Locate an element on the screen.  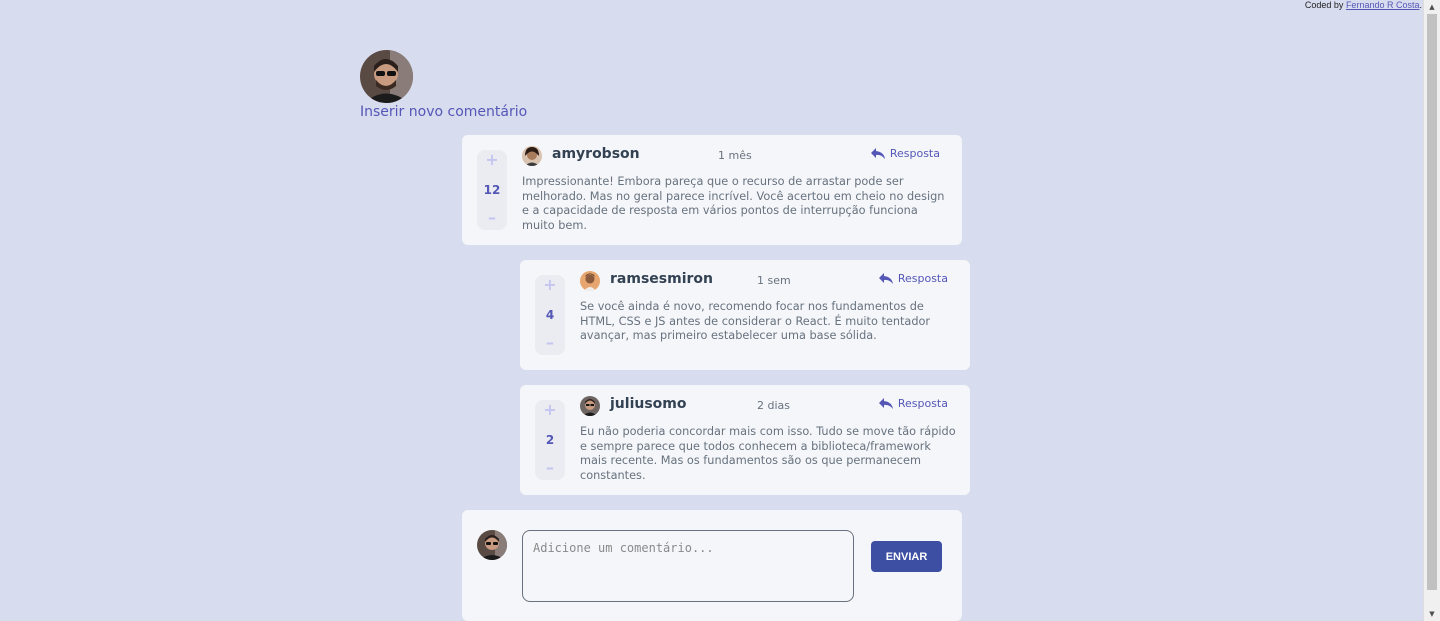
scroll-down-arrow-icon: ▼ is located at coordinates (1432, 614).